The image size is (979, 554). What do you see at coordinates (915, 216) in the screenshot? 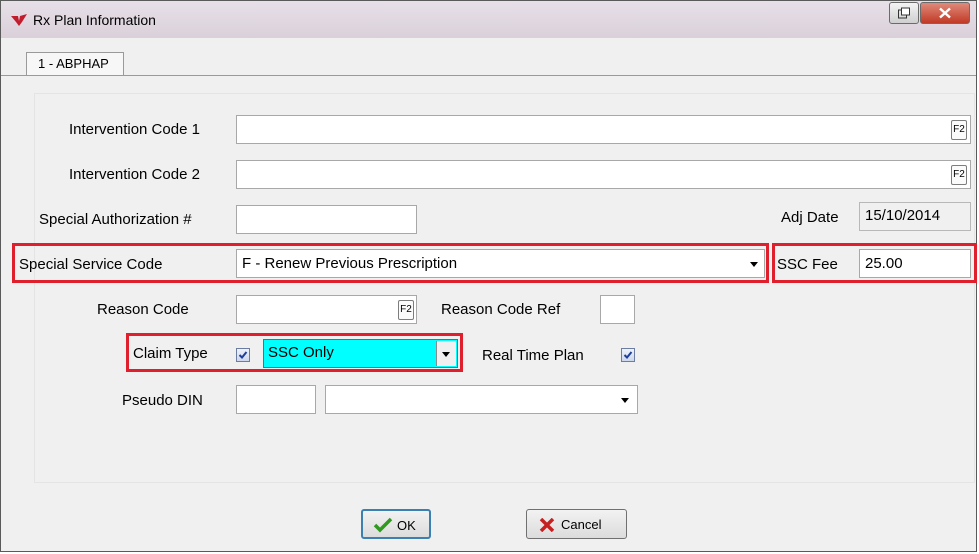
I see `adj-date-field: 15/10/2014` at bounding box center [915, 216].